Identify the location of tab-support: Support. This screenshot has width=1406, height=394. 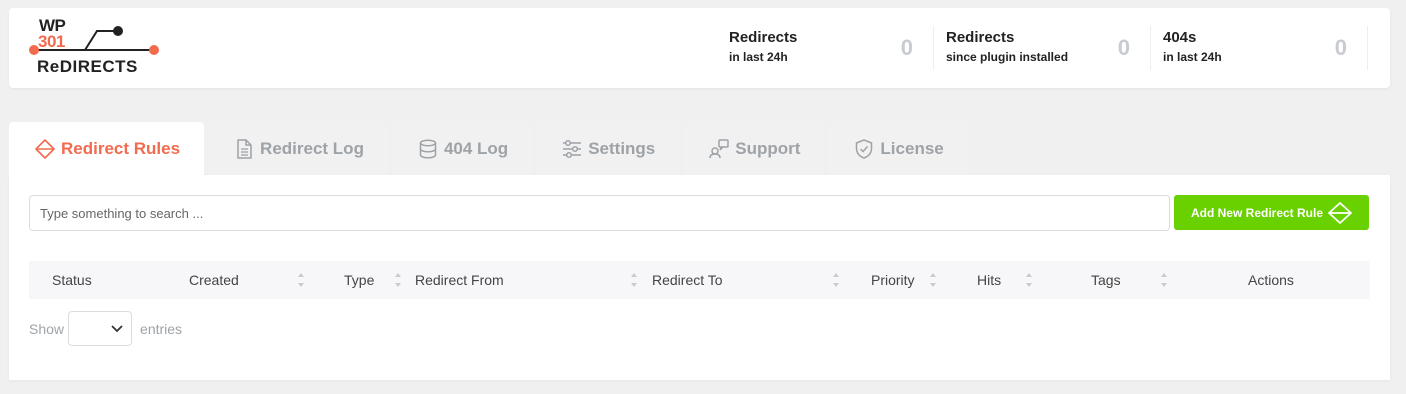
(754, 148).